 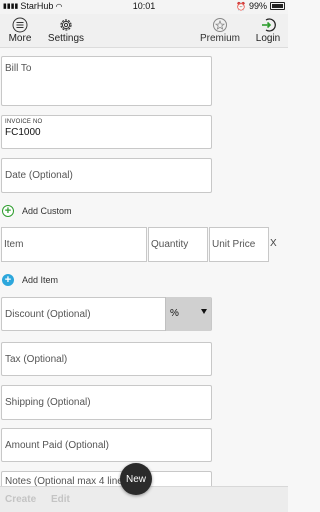 What do you see at coordinates (144, 7) in the screenshot?
I see `status-bar: ▮▮▮▮ StarHub ◠ 10:01 ⏰ 99%` at bounding box center [144, 7].